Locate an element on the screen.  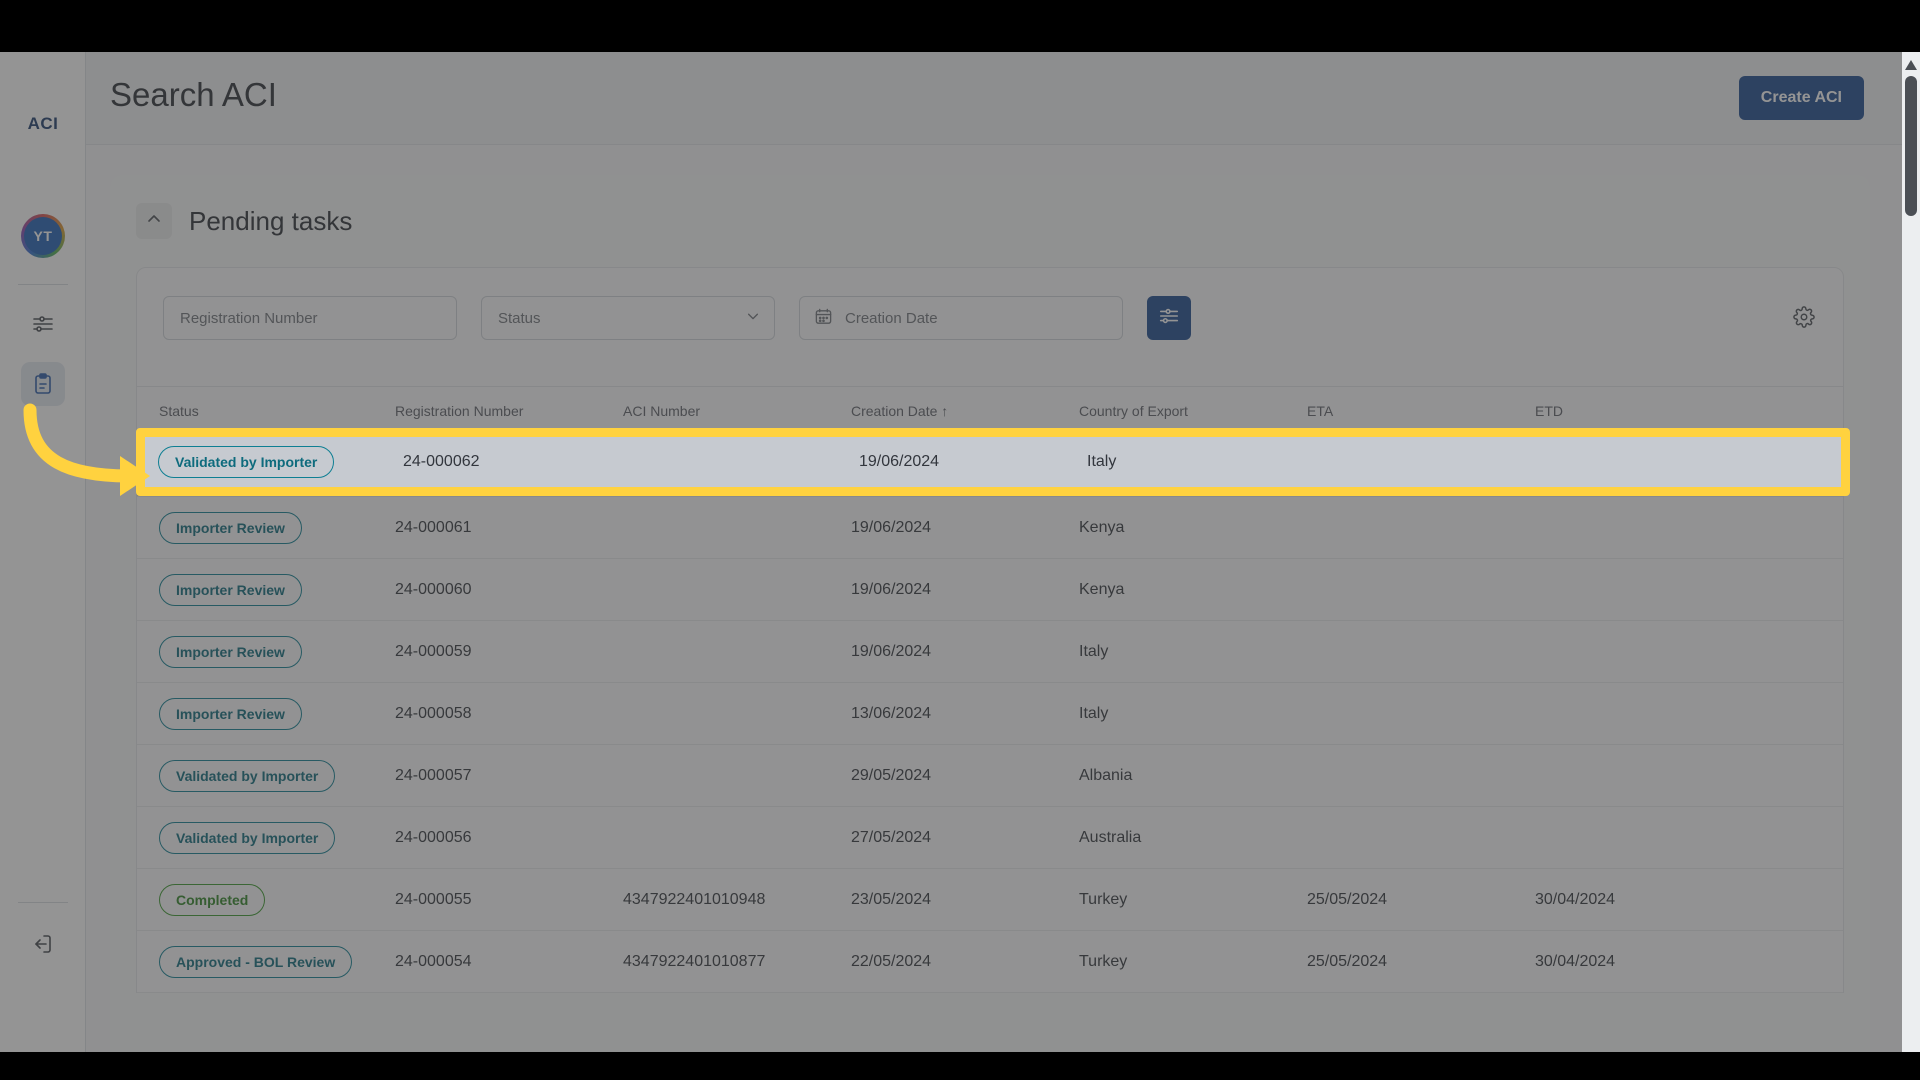
scroll-up-arrow-icon is located at coordinates (1911, 64).